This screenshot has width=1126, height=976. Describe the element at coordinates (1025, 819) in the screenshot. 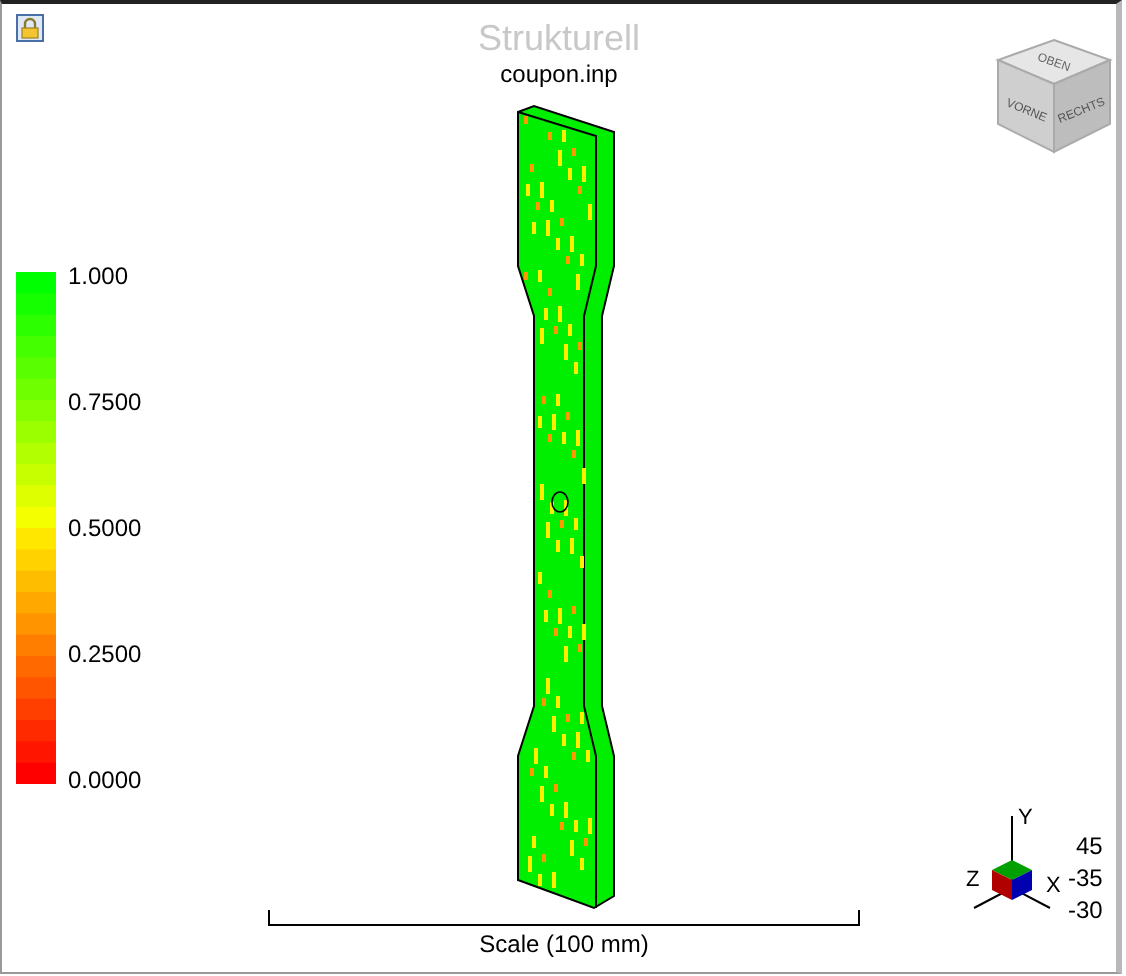

I see `axis-label: Y` at that location.